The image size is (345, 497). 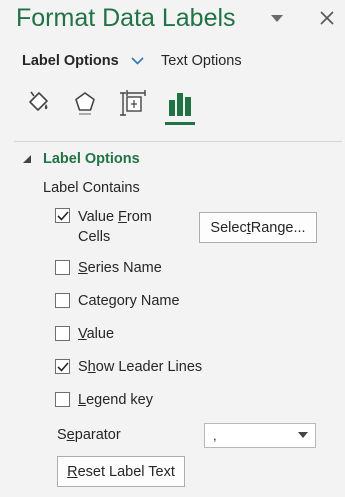 I want to click on checkbox-legend-key, so click(x=62, y=399).